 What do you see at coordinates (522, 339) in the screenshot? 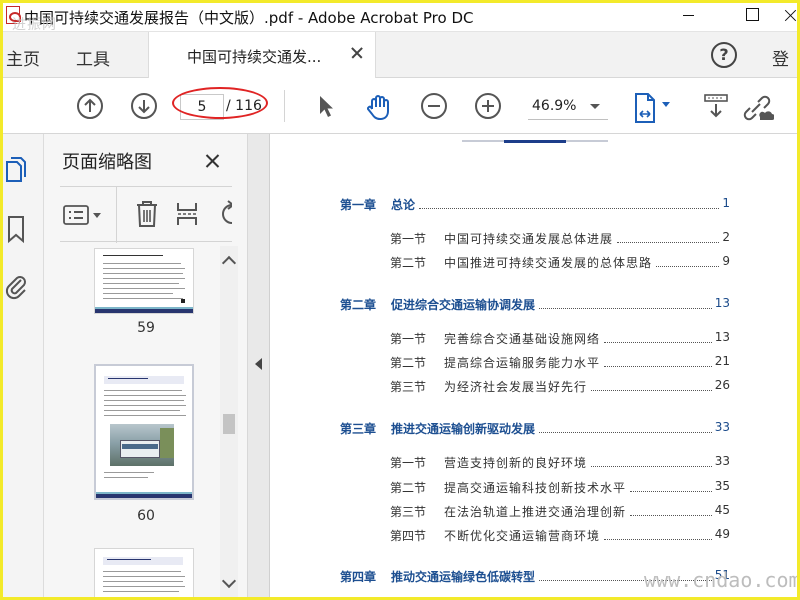
I see `toc-title: 完善综合交通基础设施网络` at bounding box center [522, 339].